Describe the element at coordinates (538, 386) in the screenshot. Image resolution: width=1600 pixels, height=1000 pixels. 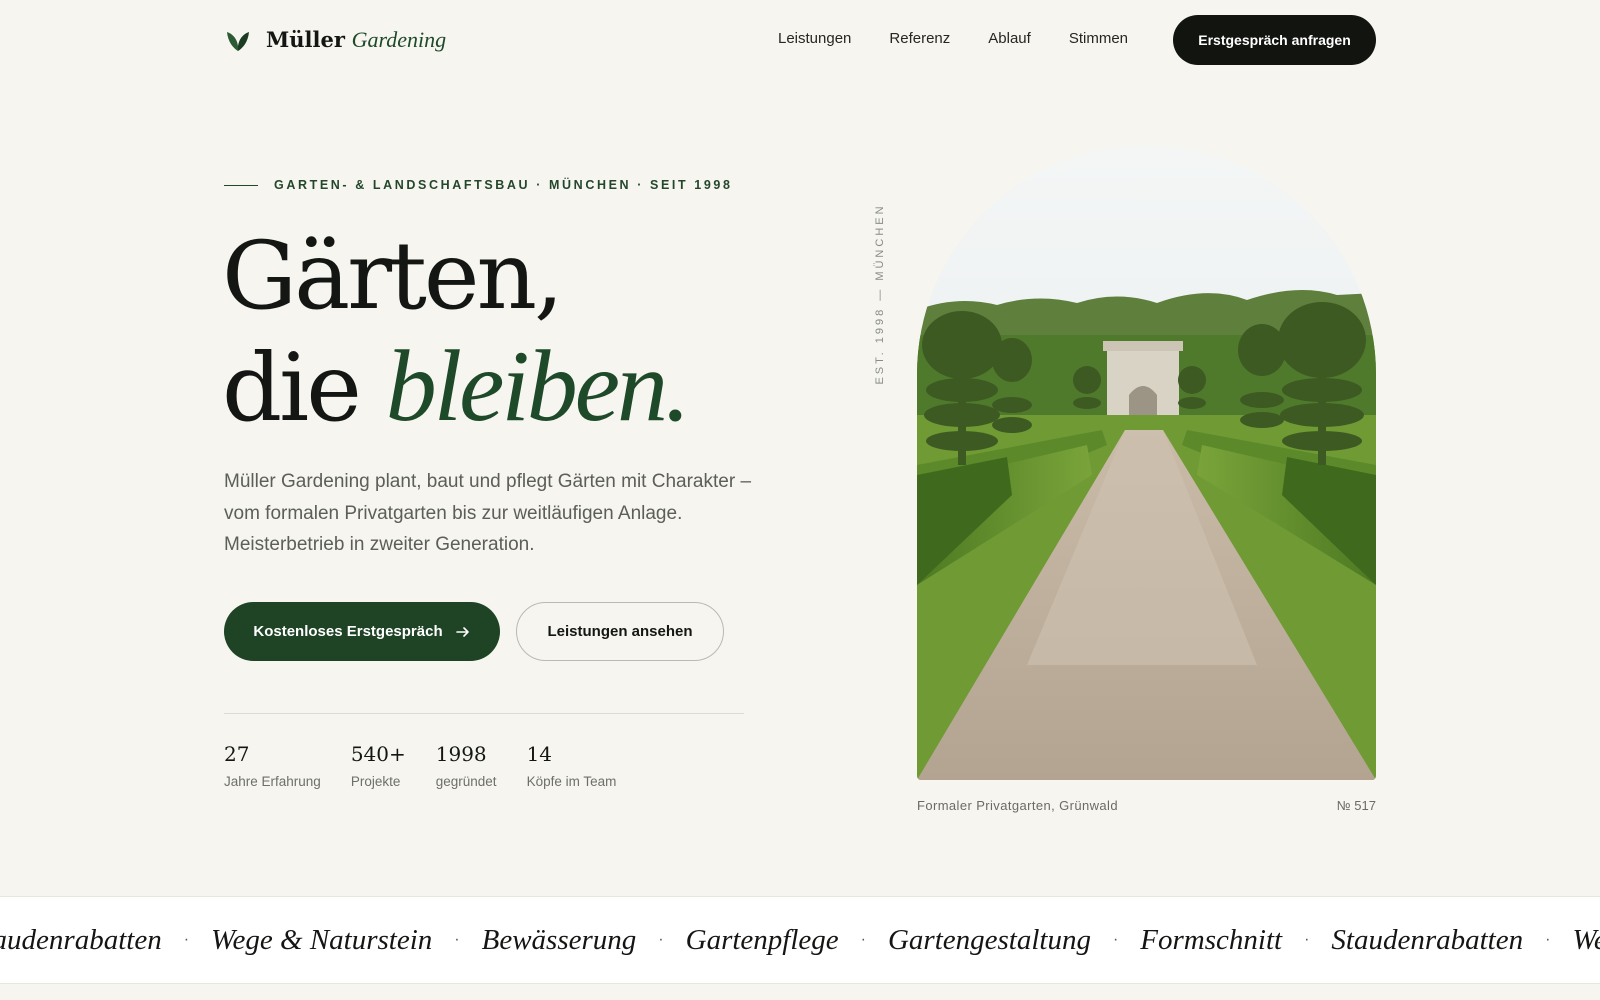
I see `headline-italic: bleiben.` at that location.